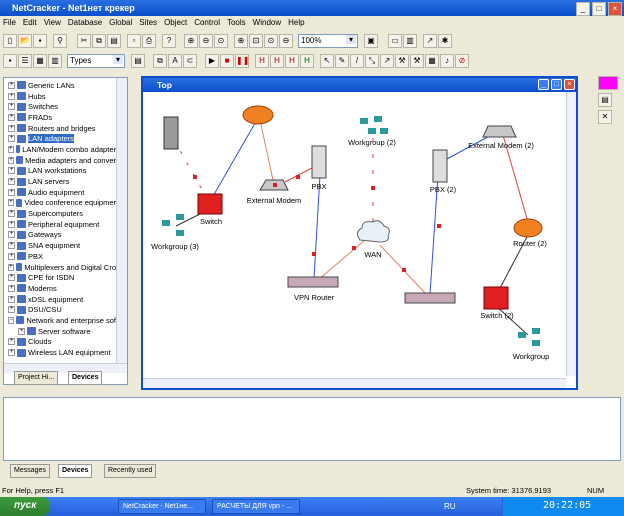 The height and width of the screenshot is (516, 624). What do you see at coordinates (207, 23) in the screenshot?
I see `menu-control: Control` at bounding box center [207, 23].